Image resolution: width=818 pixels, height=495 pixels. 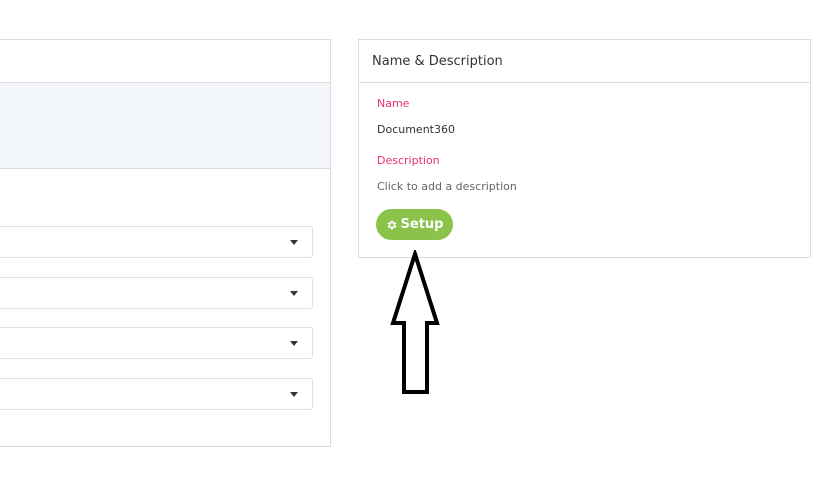 What do you see at coordinates (392, 225) in the screenshot?
I see `gear-icon` at bounding box center [392, 225].